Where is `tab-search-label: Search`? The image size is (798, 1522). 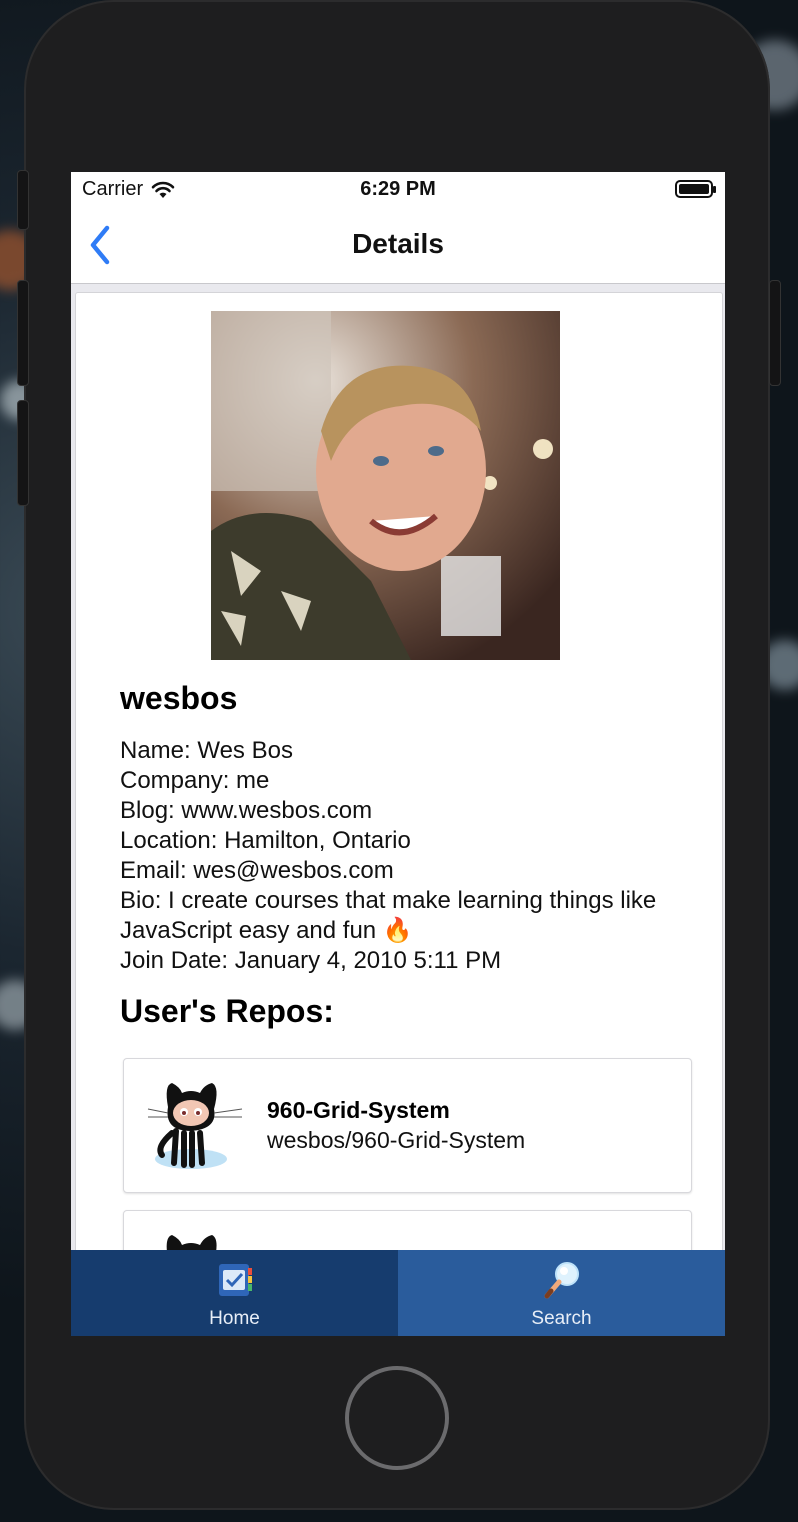 tab-search-label: Search is located at coordinates (561, 1318).